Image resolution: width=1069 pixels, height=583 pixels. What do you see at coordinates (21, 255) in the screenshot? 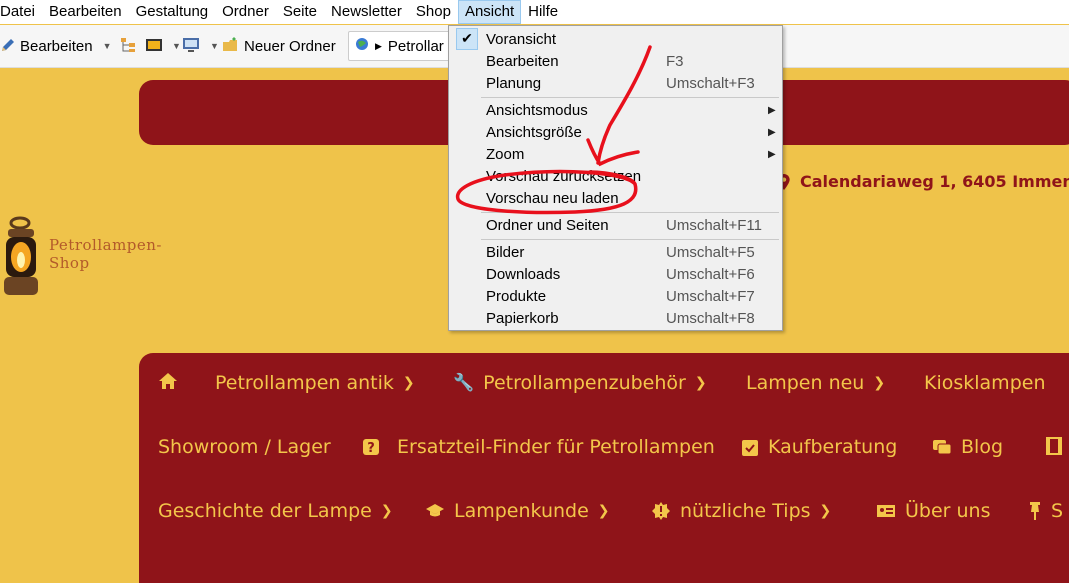
I see `lantern-icon` at bounding box center [21, 255].